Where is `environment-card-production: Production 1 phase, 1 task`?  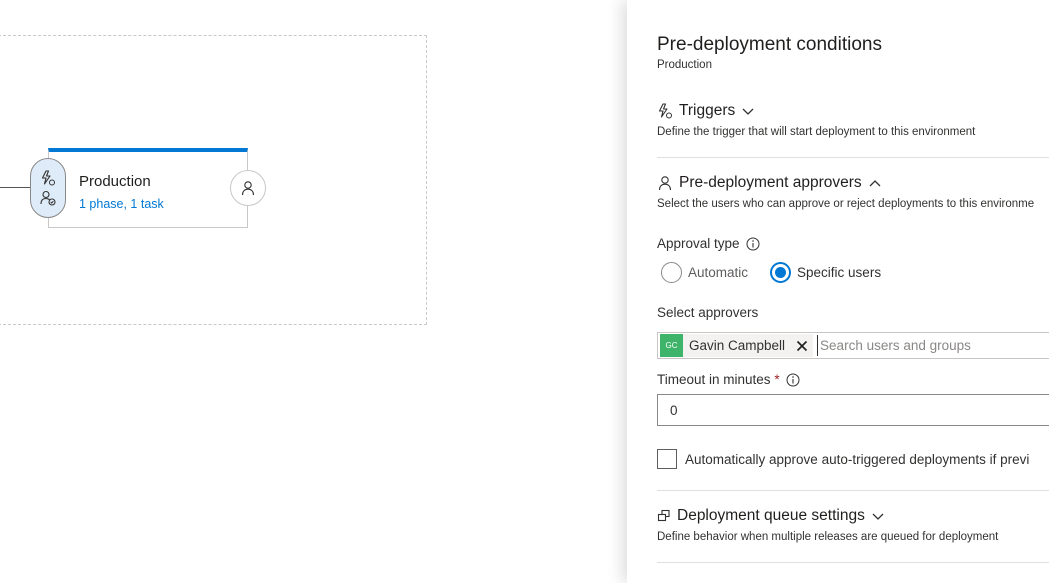 environment-card-production: Production 1 phase, 1 task is located at coordinates (148, 188).